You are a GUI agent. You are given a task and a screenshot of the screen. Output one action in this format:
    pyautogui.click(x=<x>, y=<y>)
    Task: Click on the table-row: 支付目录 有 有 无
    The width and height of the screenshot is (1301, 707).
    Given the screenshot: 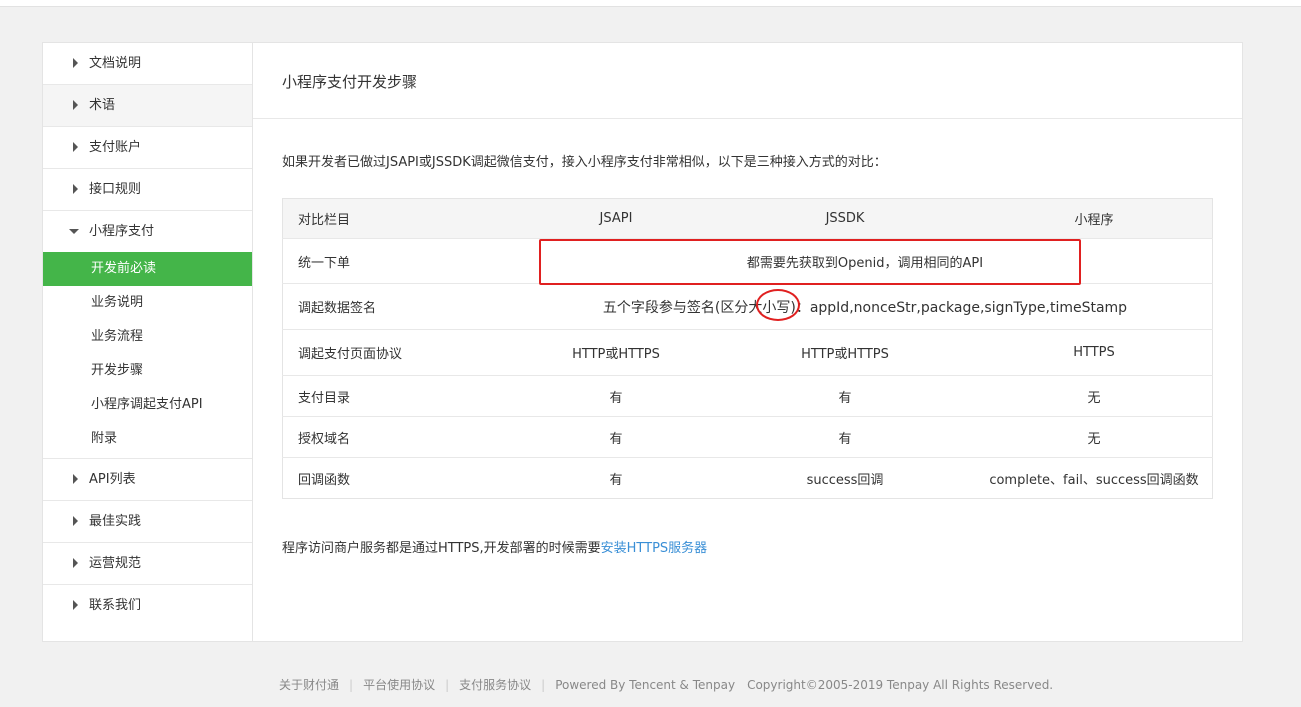 What is the action you would take?
    pyautogui.click(x=747, y=396)
    